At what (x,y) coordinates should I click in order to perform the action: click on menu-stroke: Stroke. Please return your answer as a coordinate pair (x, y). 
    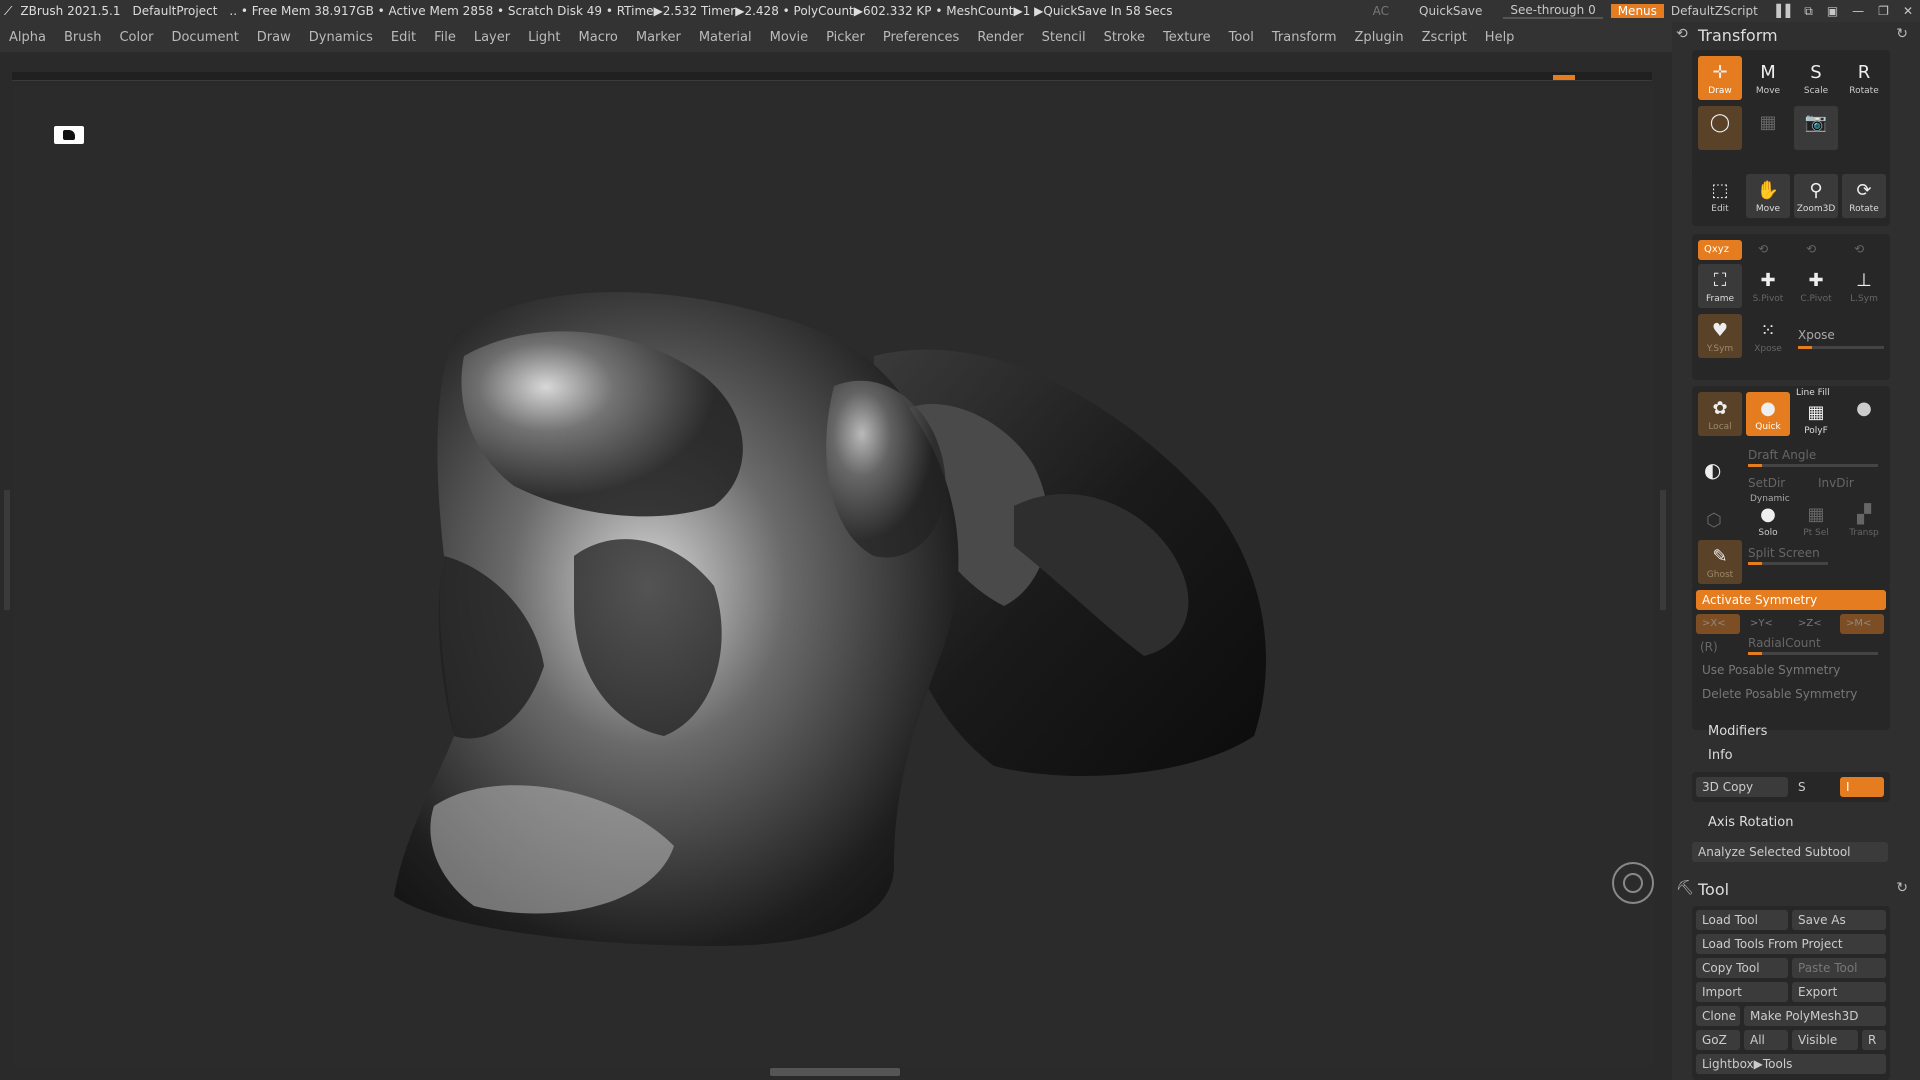
    Looking at the image, I should click on (1124, 37).